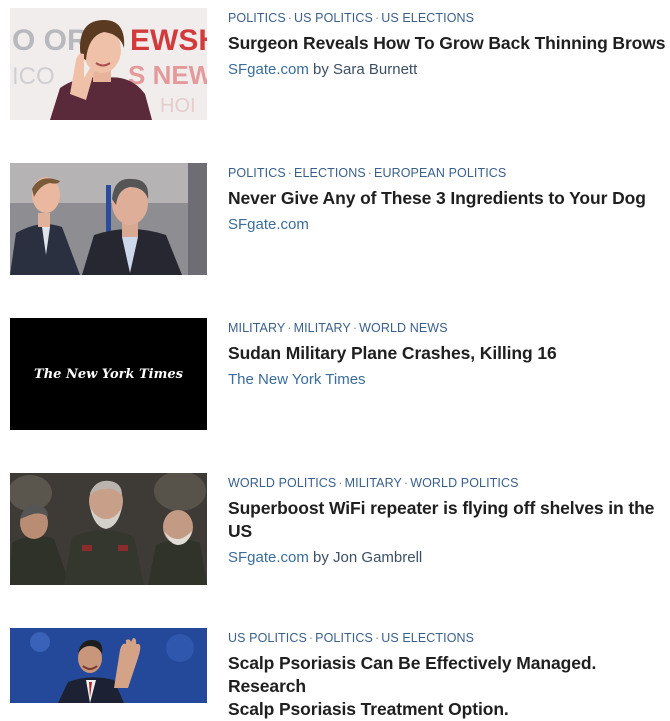 Image resolution: width=670 pixels, height=721 pixels. What do you see at coordinates (449, 225) in the screenshot?
I see `article-source: SFgate.com` at bounding box center [449, 225].